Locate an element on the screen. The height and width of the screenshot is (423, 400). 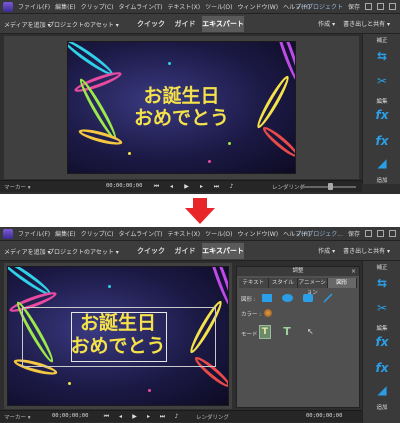
close-icon: × is located at coordinates (353, 271).